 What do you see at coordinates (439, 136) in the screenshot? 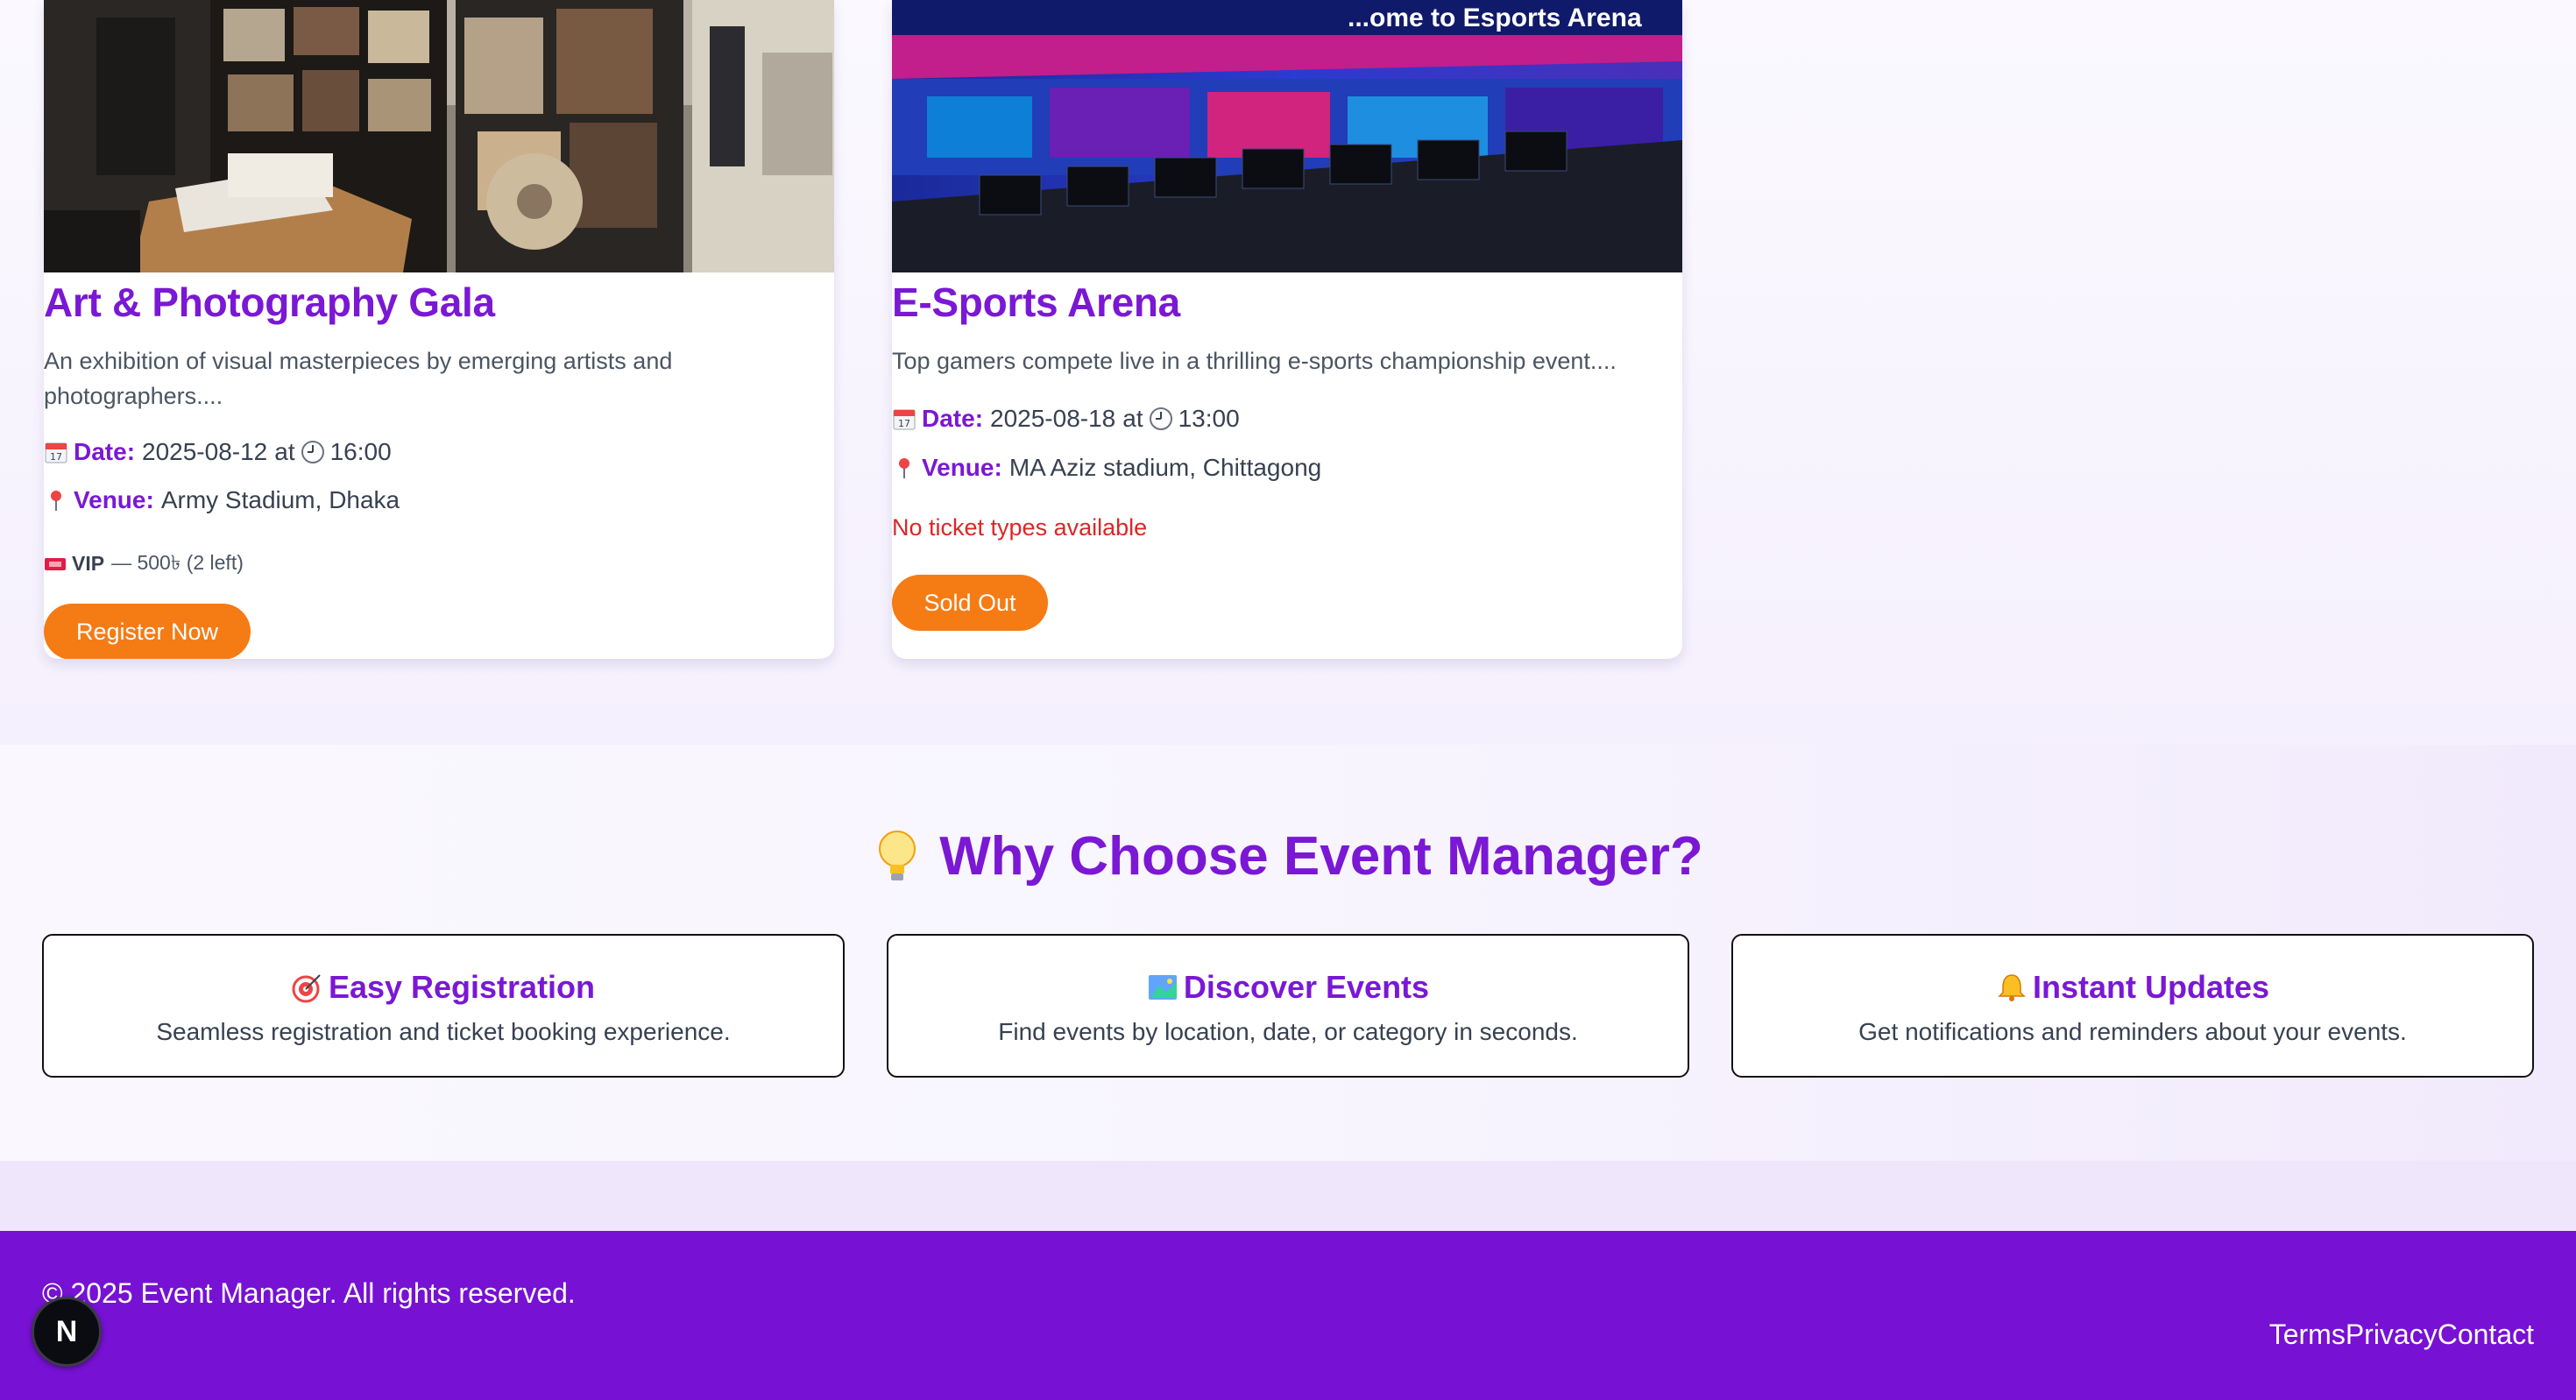
I see `event-image` at bounding box center [439, 136].